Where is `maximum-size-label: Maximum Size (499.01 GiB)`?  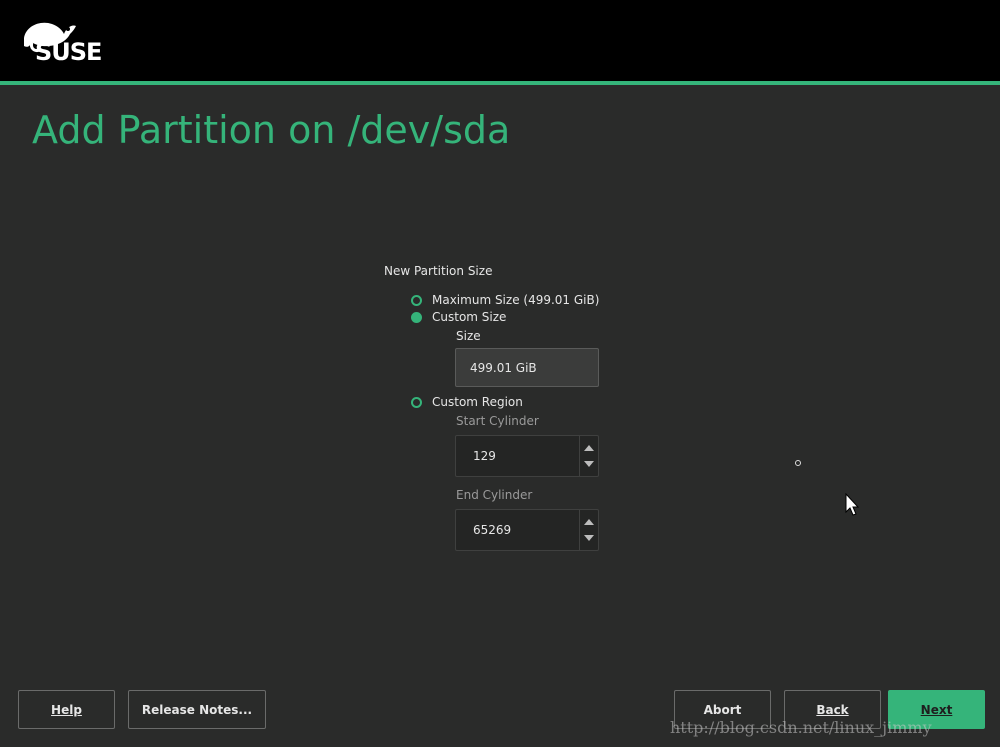 maximum-size-label: Maximum Size (499.01 GiB) is located at coordinates (516, 300).